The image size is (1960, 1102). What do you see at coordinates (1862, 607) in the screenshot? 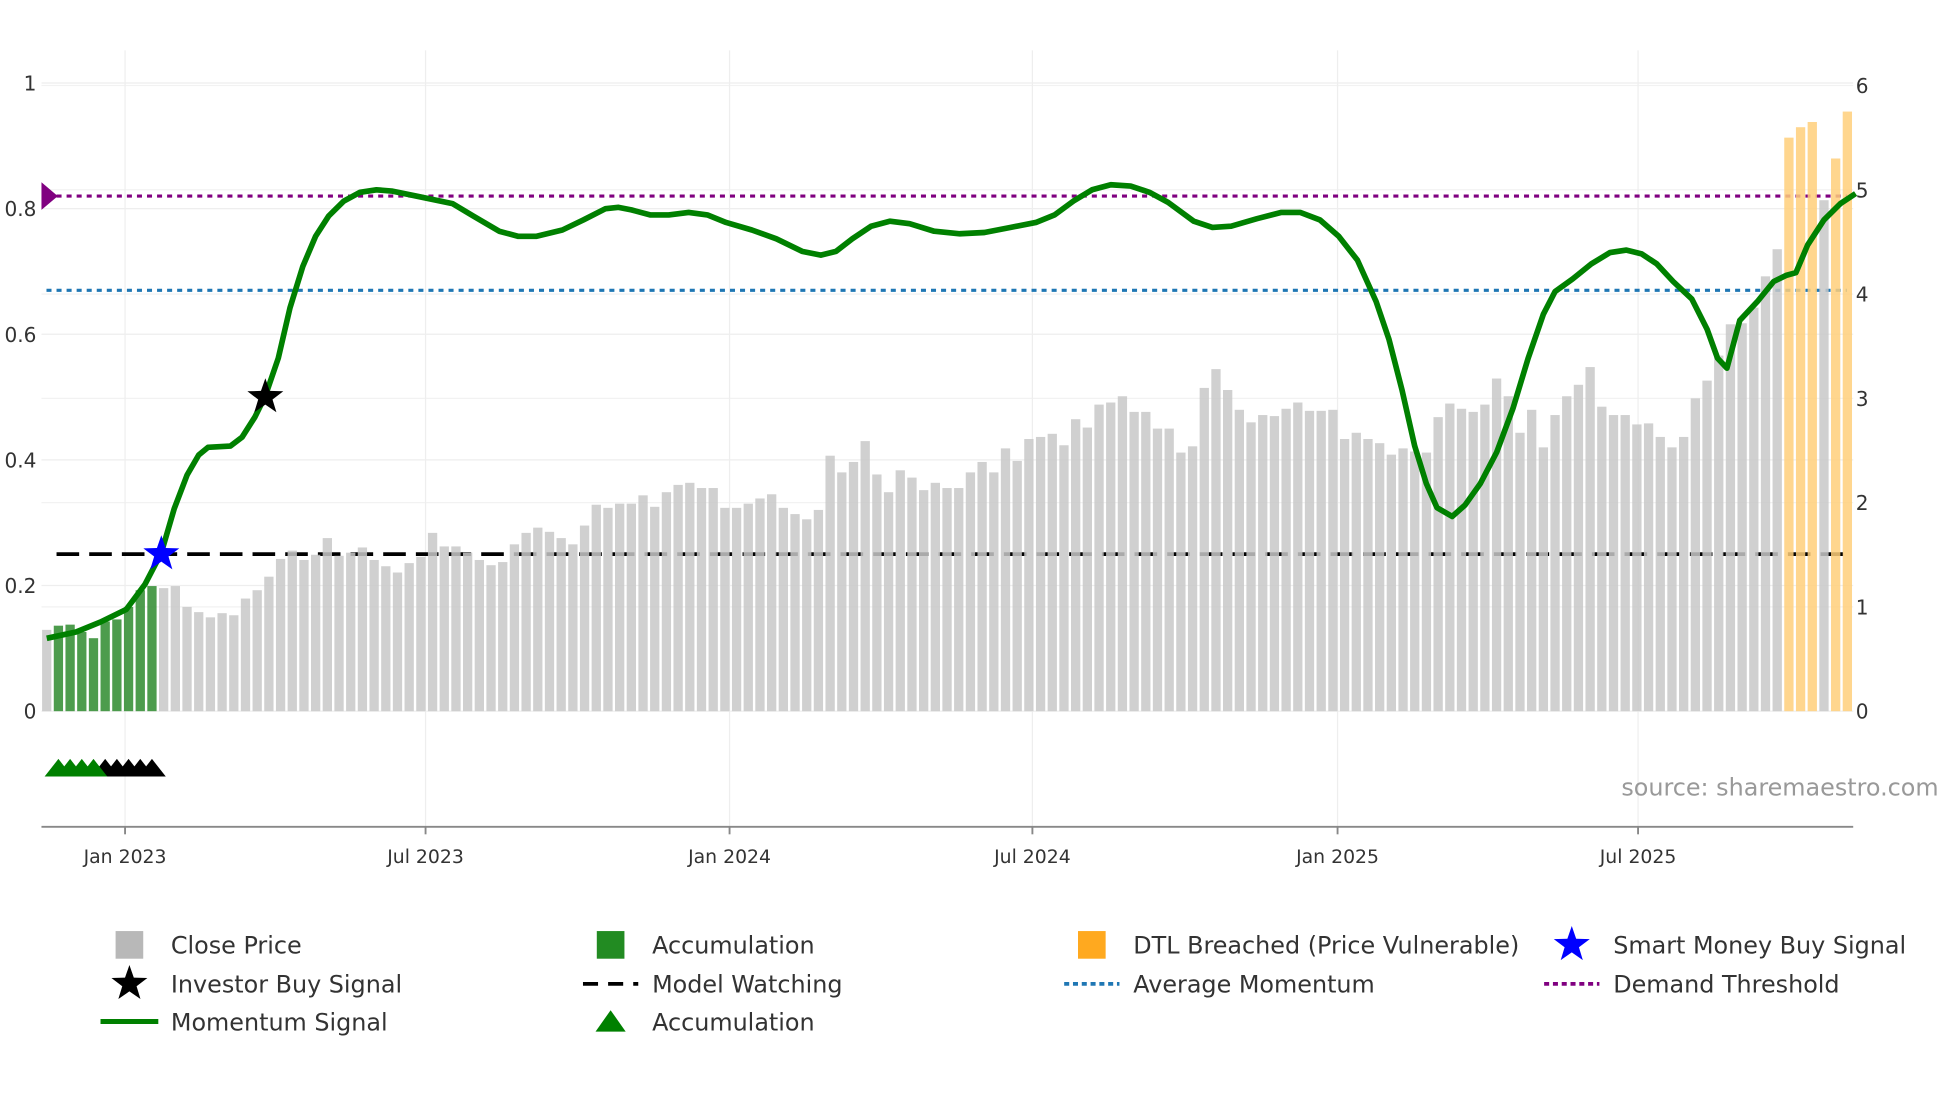
I see `right-axis-tick-label: 1` at bounding box center [1862, 607].